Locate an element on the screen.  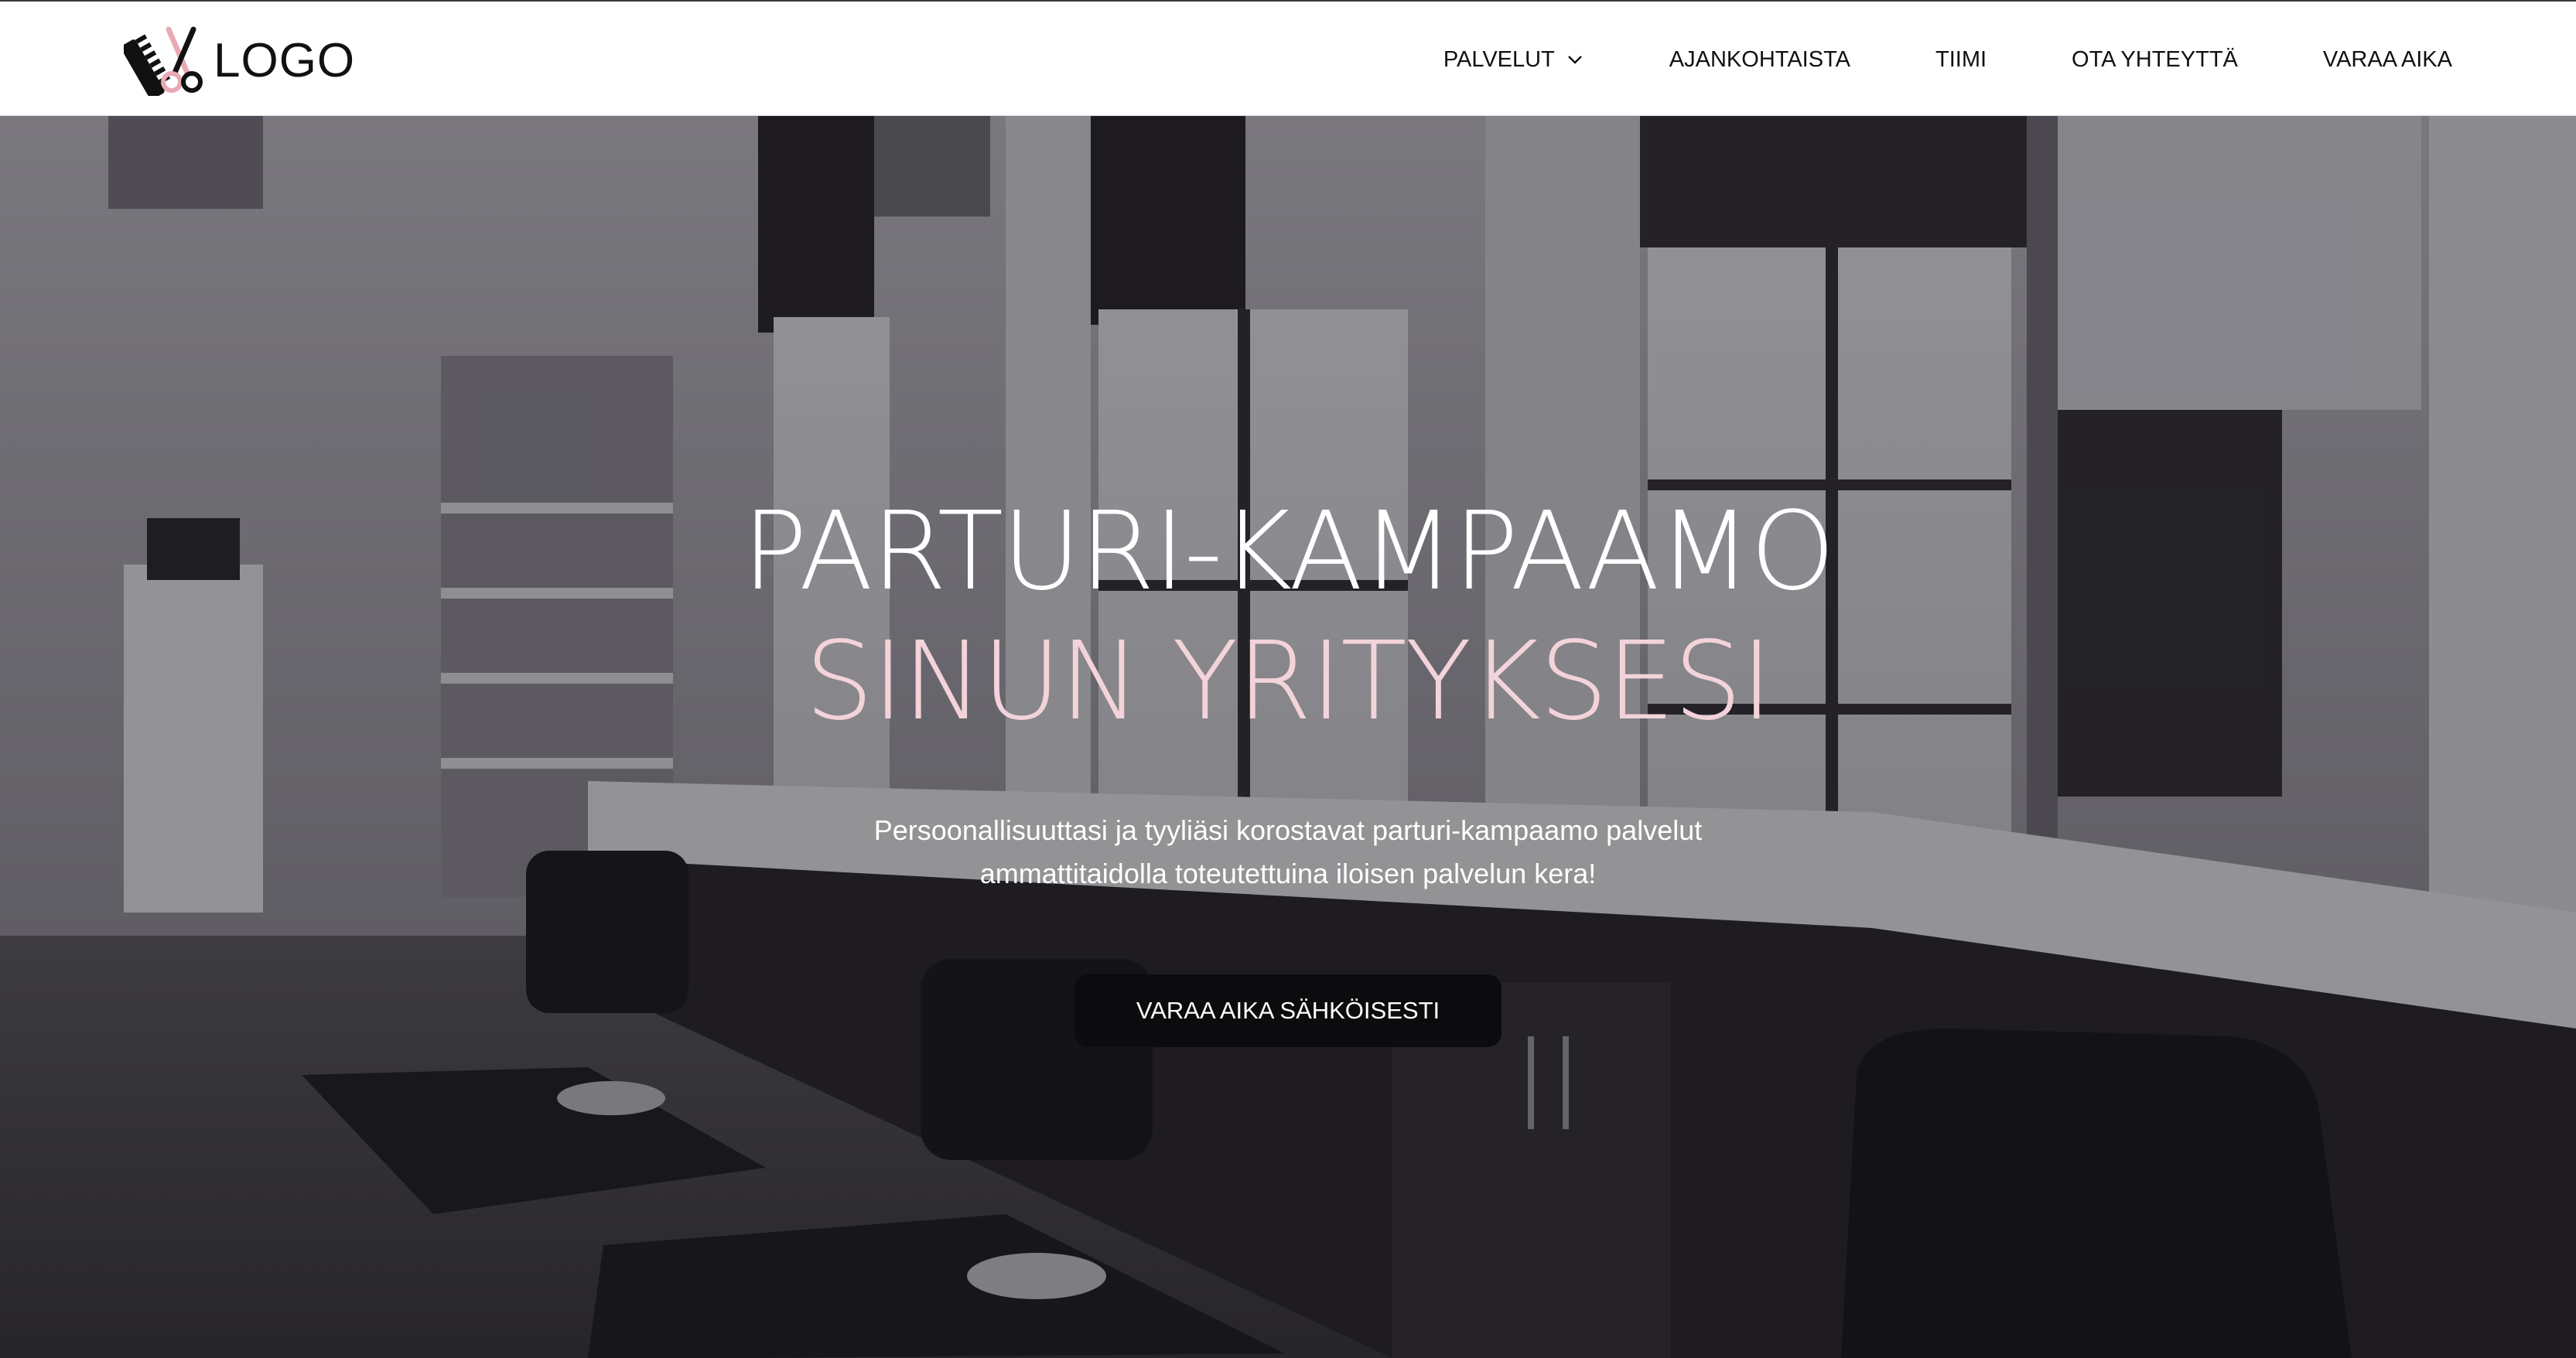
comb-and-scissors-icon is located at coordinates (163, 61).